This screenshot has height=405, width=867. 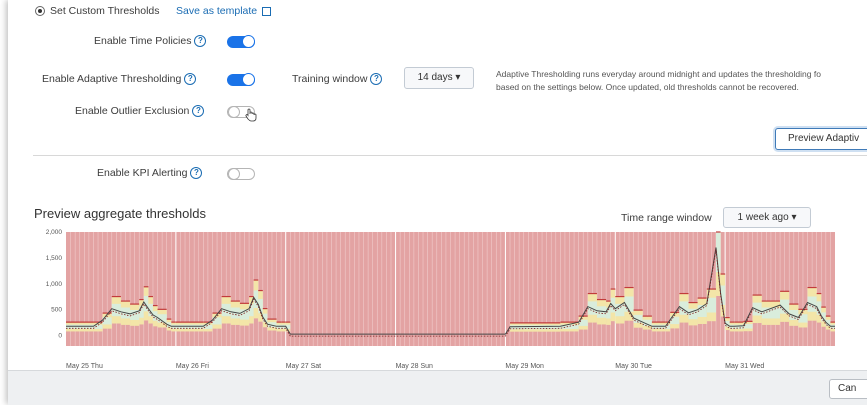 I want to click on adaptive-thresholding-text: Enable Adaptive Thresholding, so click(x=112, y=79).